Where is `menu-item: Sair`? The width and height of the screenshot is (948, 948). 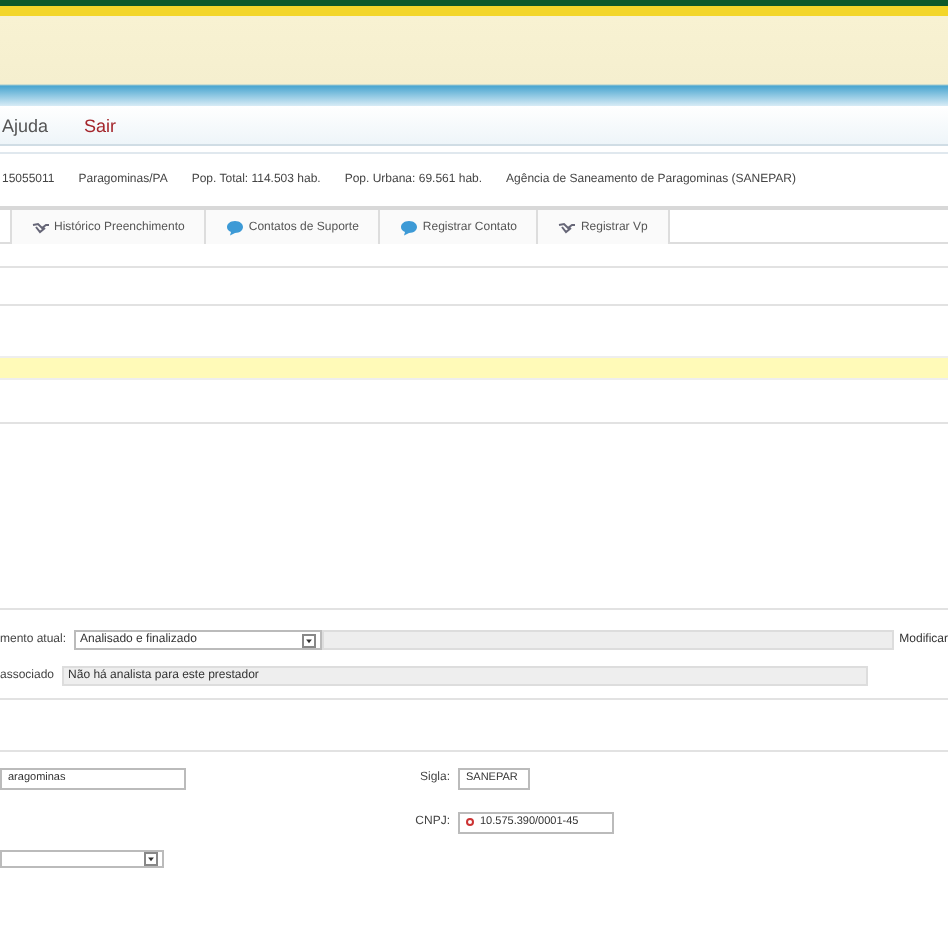
menu-item: Sair is located at coordinates (100, 125).